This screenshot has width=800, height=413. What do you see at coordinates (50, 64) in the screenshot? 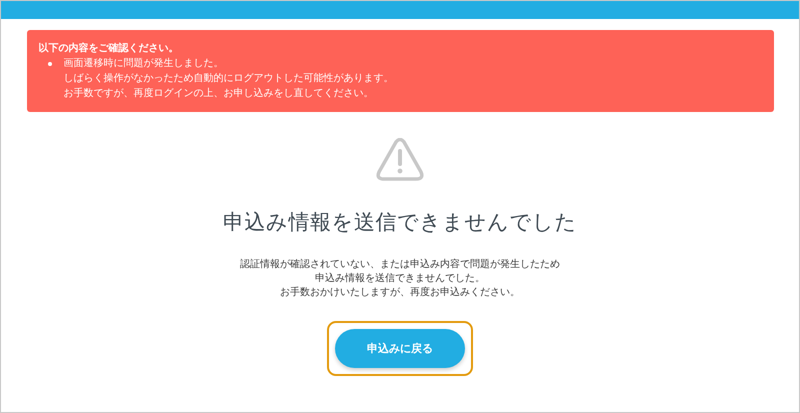
I see `bullet-icon` at bounding box center [50, 64].